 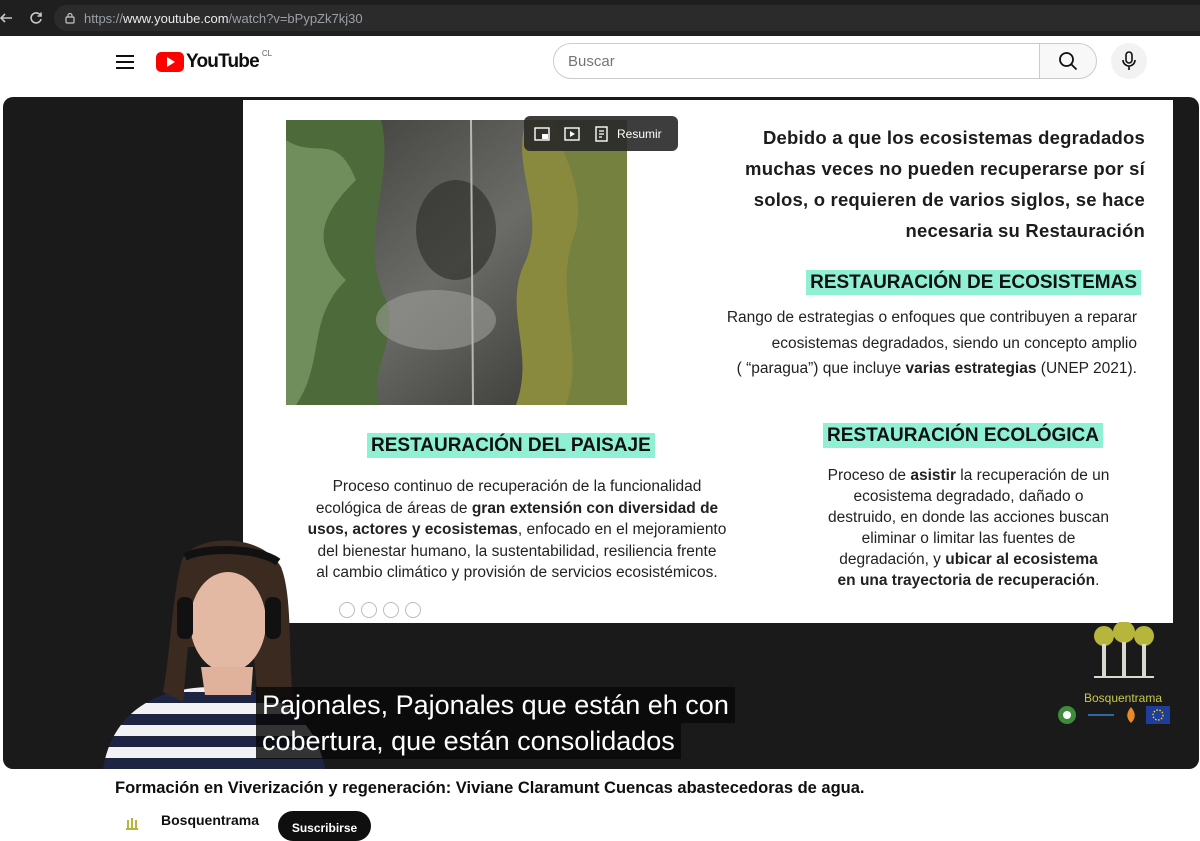 I want to click on player-overlay-controls: Resumir, so click(x=601, y=133).